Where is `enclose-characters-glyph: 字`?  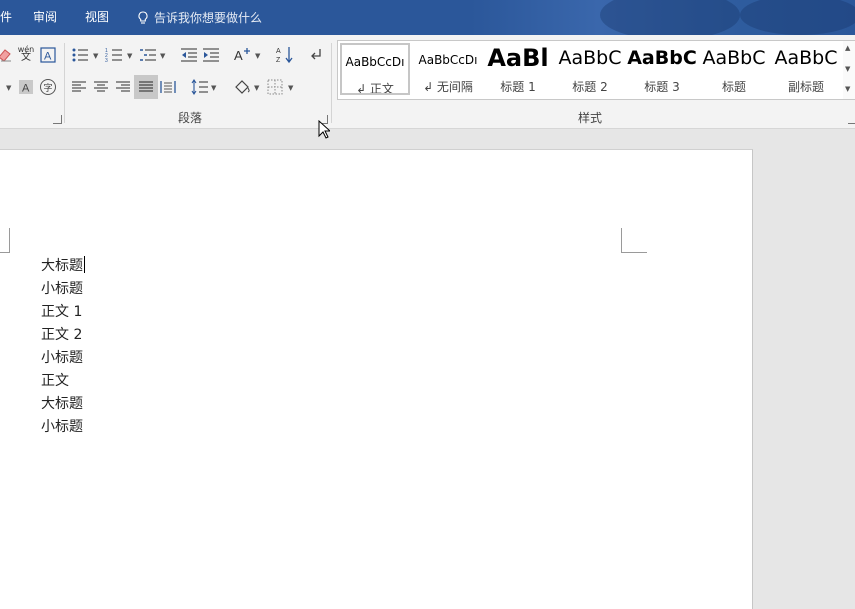 enclose-characters-glyph: 字 is located at coordinates (48, 88).